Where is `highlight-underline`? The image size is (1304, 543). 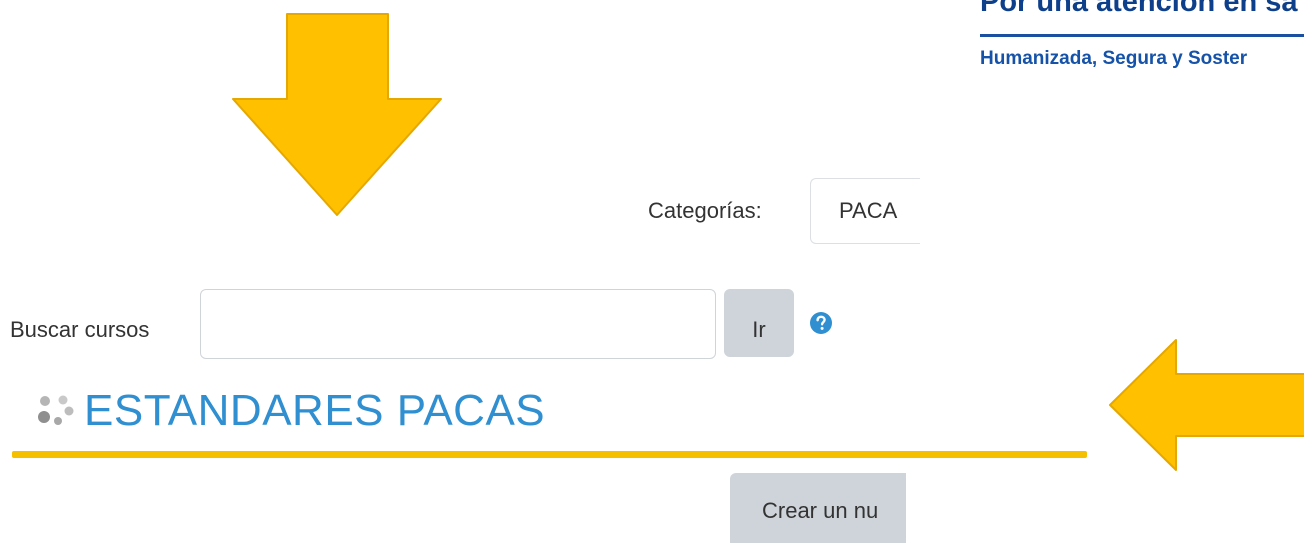 highlight-underline is located at coordinates (549, 454).